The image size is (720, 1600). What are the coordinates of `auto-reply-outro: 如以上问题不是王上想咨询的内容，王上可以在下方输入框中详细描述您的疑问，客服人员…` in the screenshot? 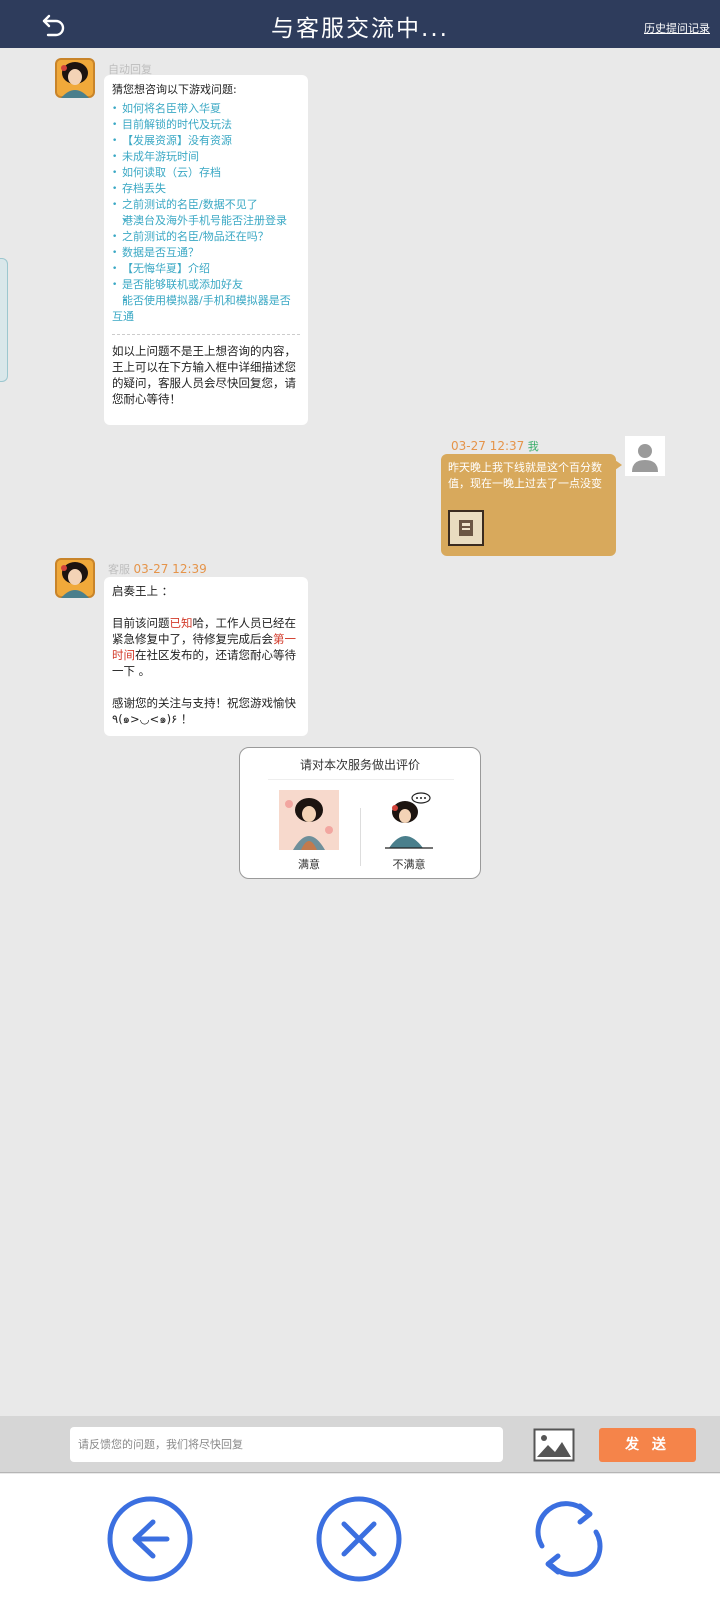 It's located at (204, 375).